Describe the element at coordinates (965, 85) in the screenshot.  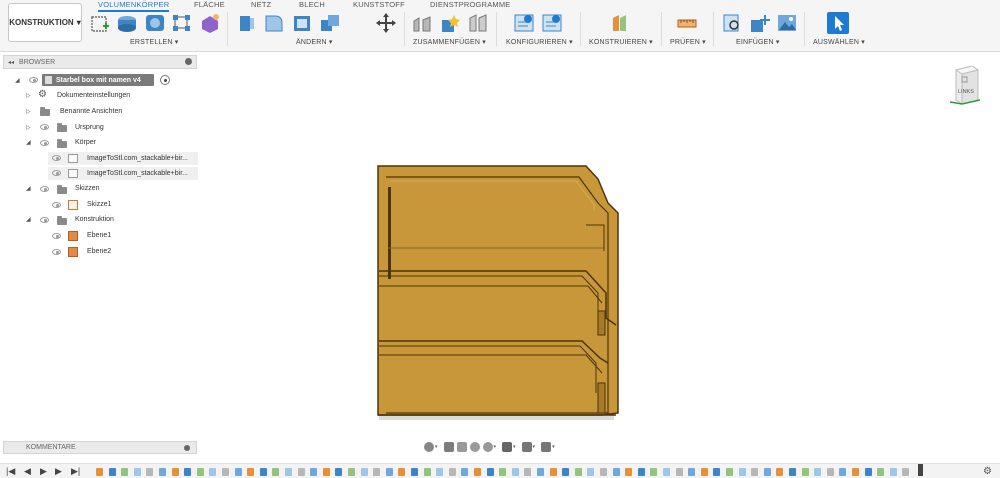
I see `view-cube: LINKS` at that location.